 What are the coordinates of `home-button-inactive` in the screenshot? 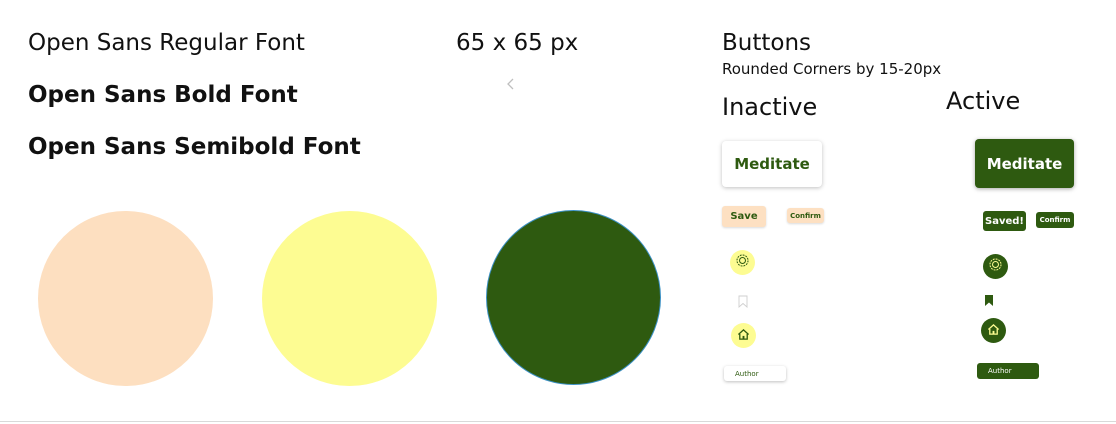 It's located at (743, 335).